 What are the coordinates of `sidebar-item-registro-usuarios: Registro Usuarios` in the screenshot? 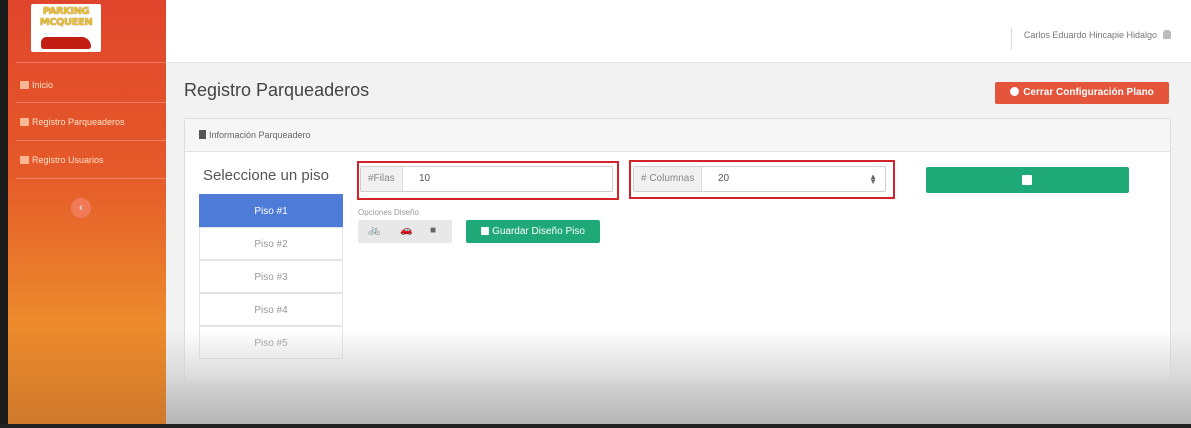 It's located at (62, 160).